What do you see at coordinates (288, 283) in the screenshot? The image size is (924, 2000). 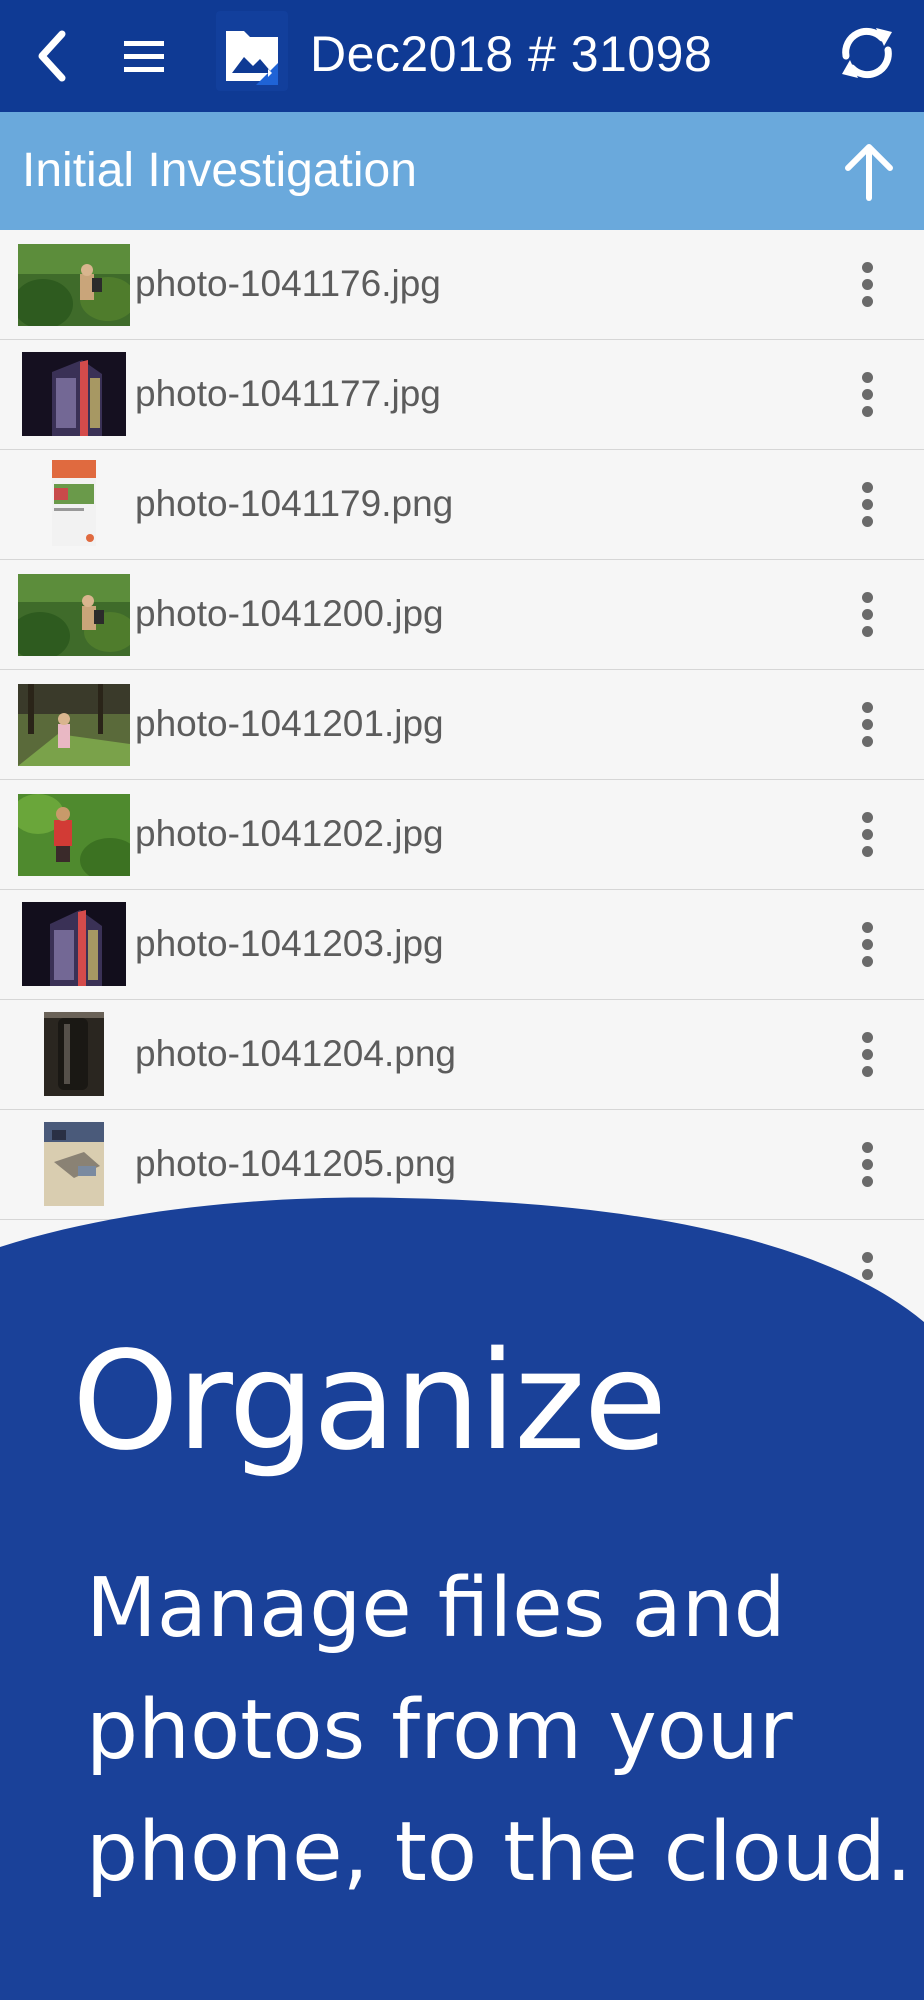 I see `file-name: photo-1041176.jpg` at bounding box center [288, 283].